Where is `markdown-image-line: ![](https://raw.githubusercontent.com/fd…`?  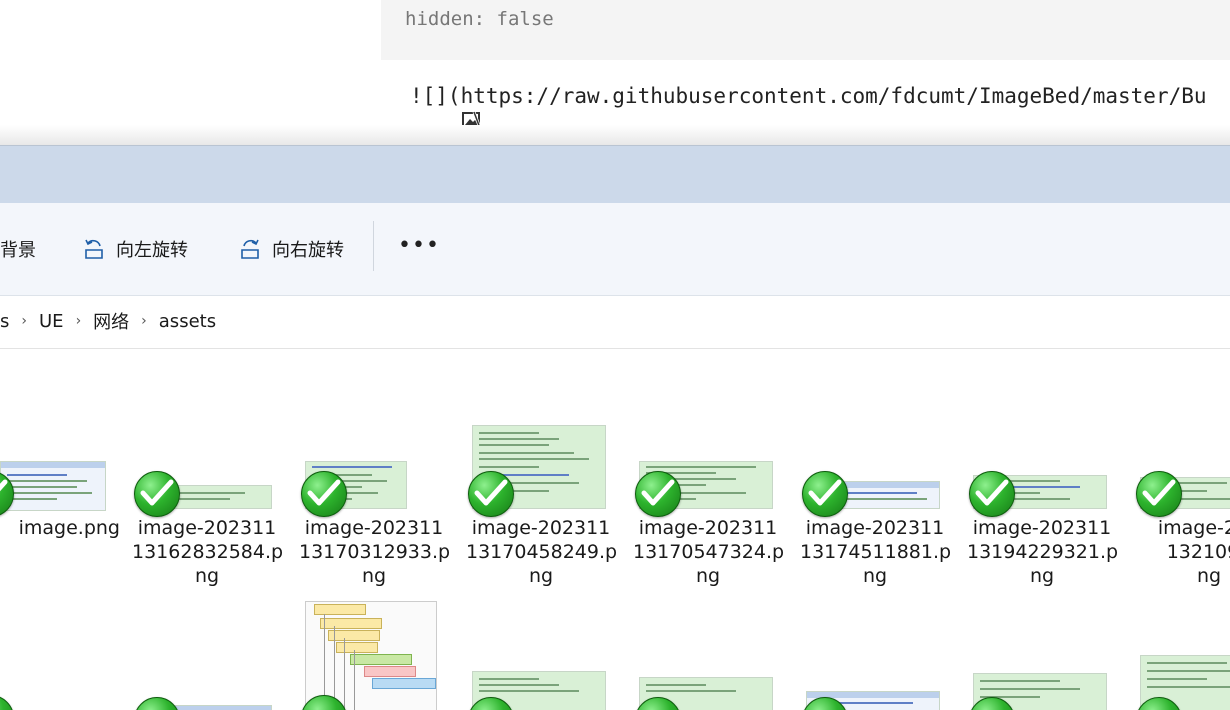
markdown-image-line: ![](https://raw.githubusercontent.com/fd… is located at coordinates (796, 106).